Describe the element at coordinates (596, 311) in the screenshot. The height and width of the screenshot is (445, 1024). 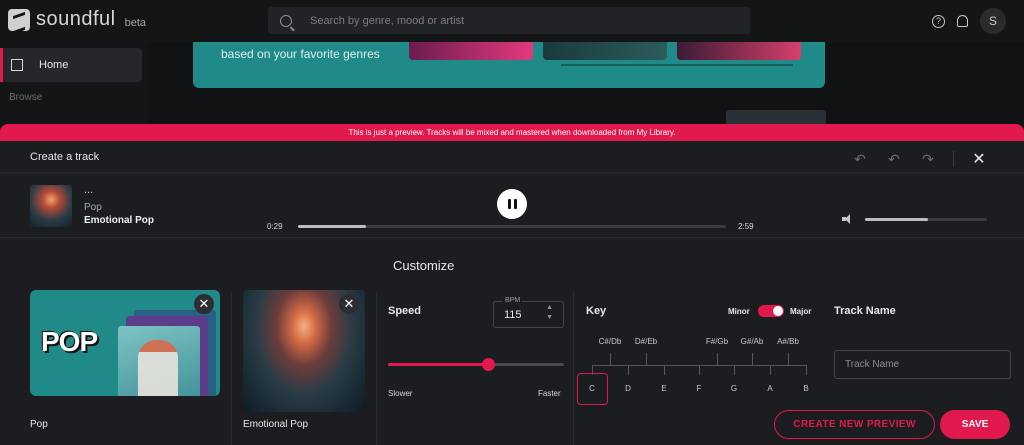
I see `key-label: Key` at that location.